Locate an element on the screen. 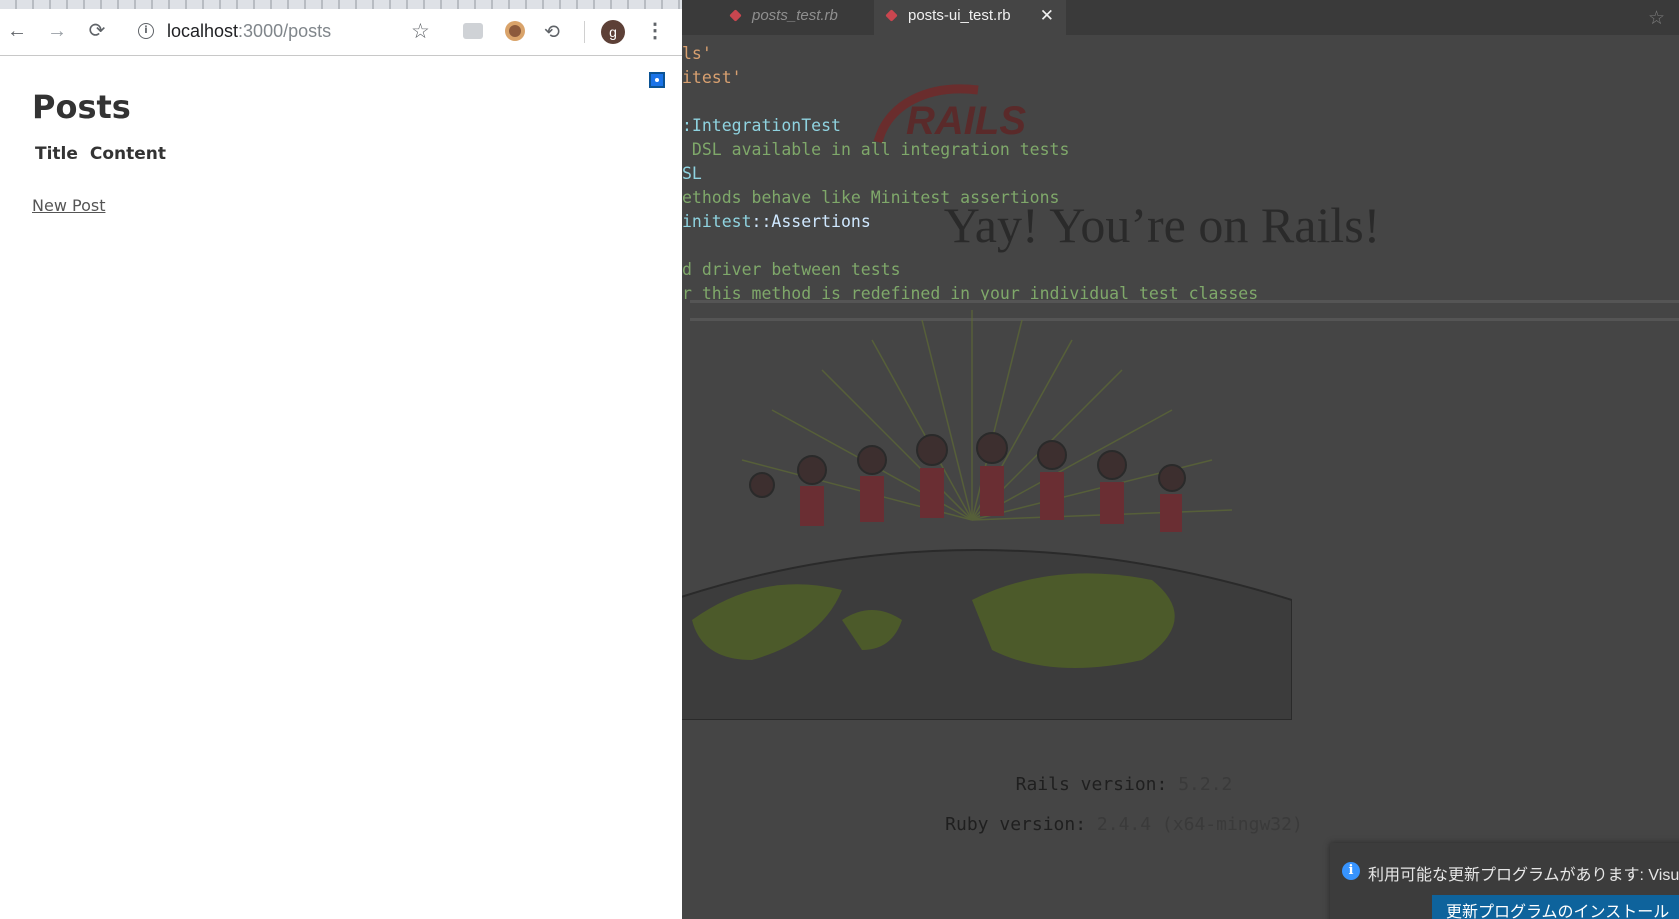 The height and width of the screenshot is (919, 1679). bookmark-star-icon: ☆ is located at coordinates (420, 31).